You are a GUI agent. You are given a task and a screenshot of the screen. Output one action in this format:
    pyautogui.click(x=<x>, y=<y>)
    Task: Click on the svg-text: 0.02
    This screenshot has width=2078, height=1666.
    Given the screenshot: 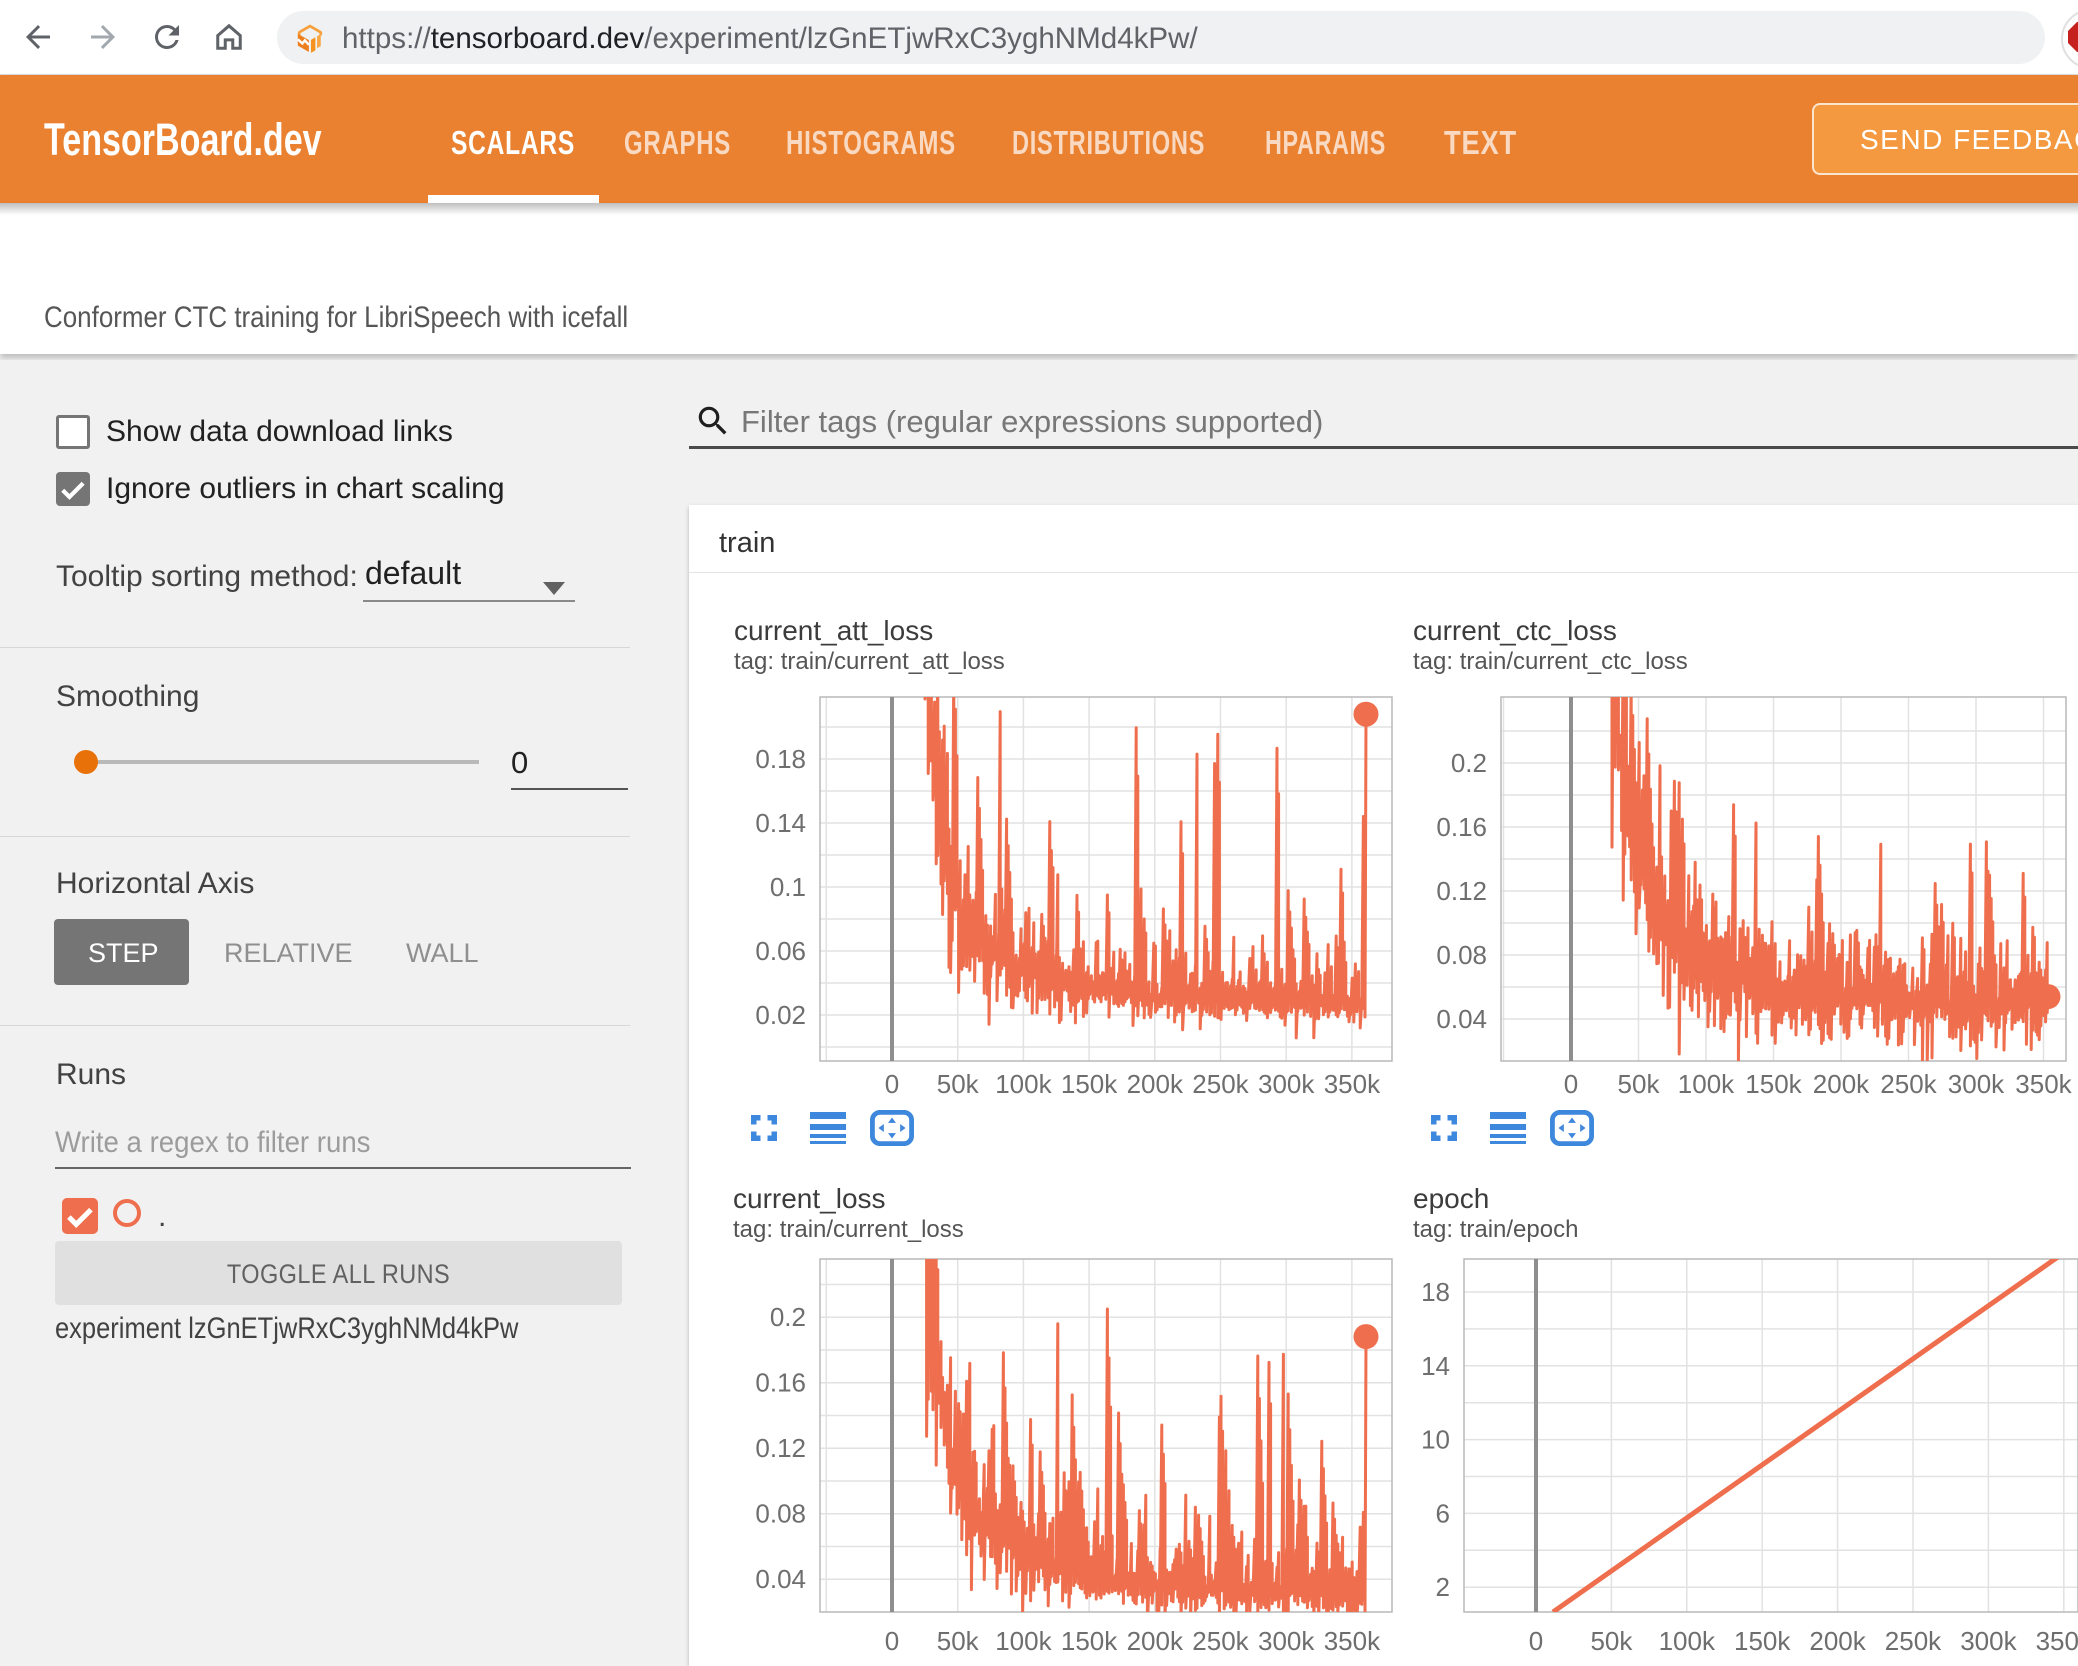 What is the action you would take?
    pyautogui.click(x=780, y=1015)
    